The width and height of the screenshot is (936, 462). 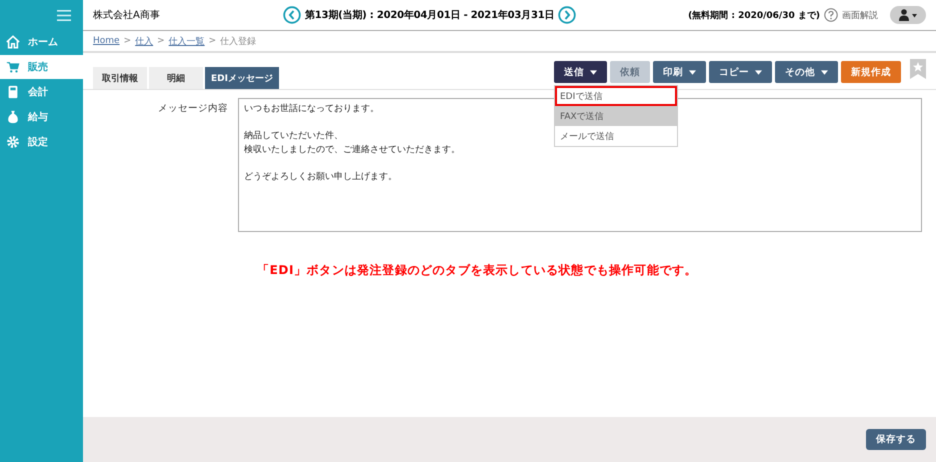 I want to click on previous-icon, so click(x=292, y=15).